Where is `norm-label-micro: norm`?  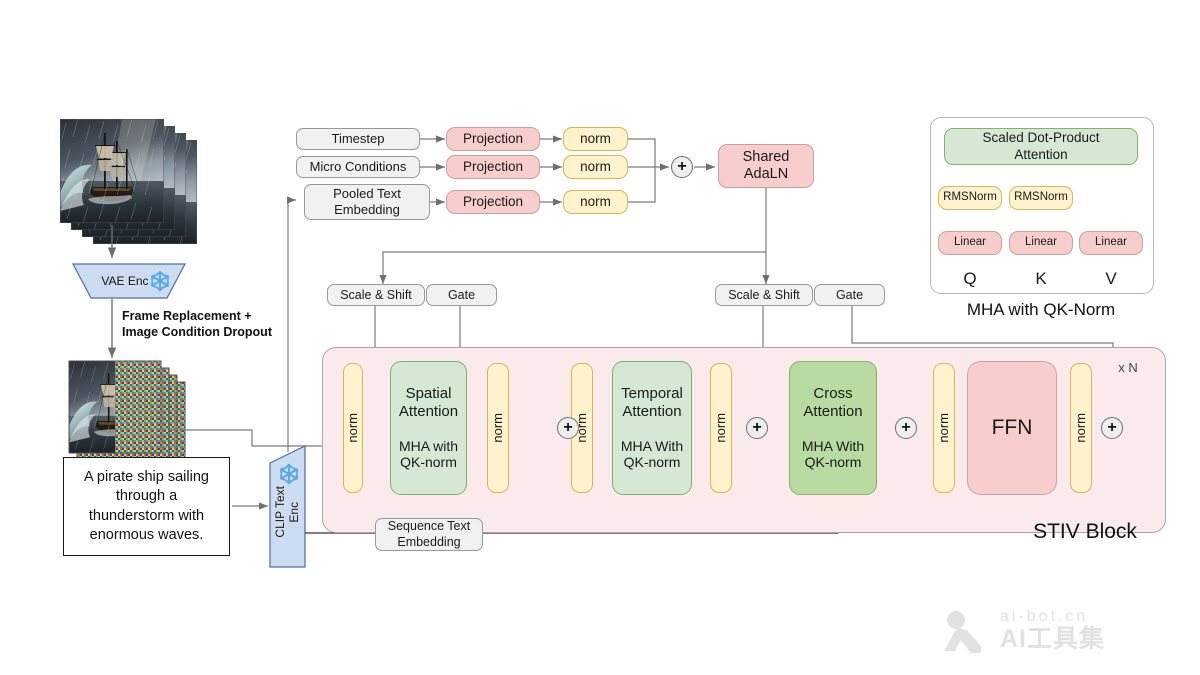 norm-label-micro: norm is located at coordinates (595, 167).